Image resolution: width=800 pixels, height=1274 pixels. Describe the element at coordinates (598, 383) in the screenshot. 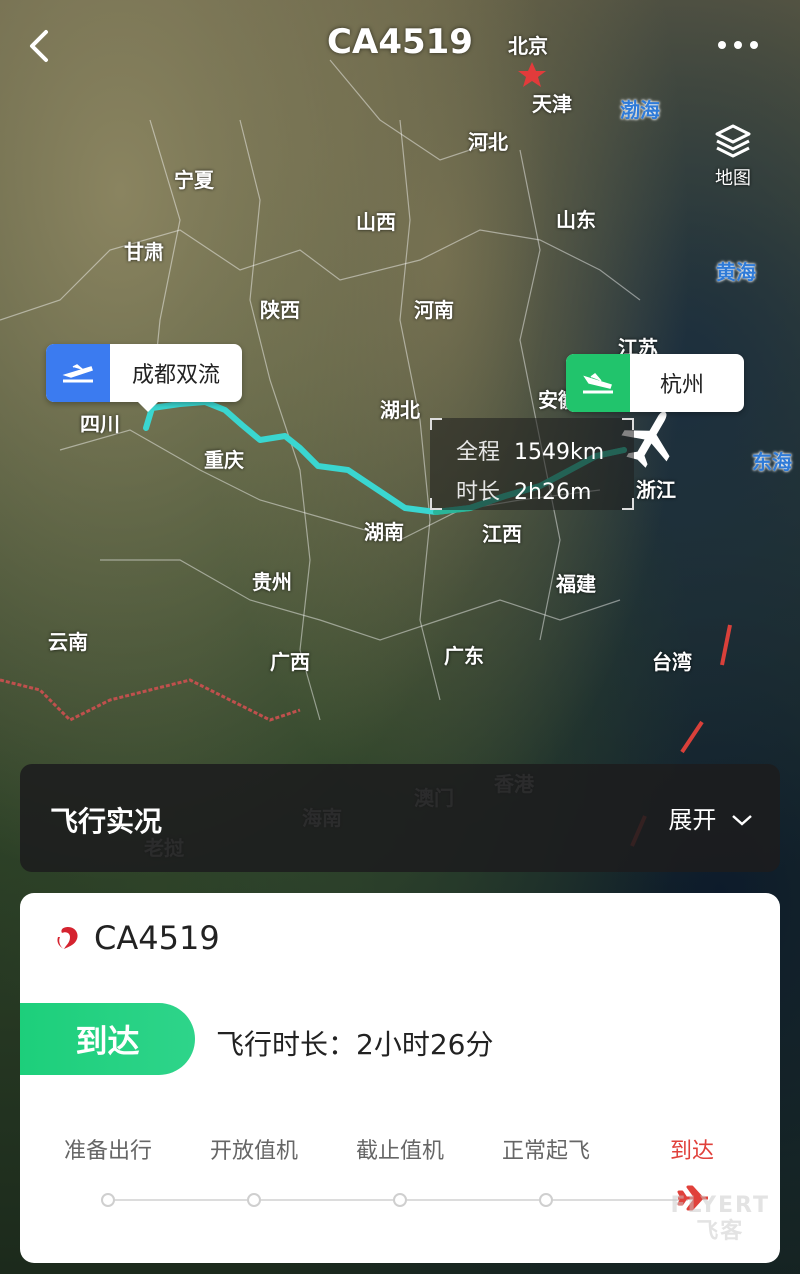

I see `landing-icon` at that location.